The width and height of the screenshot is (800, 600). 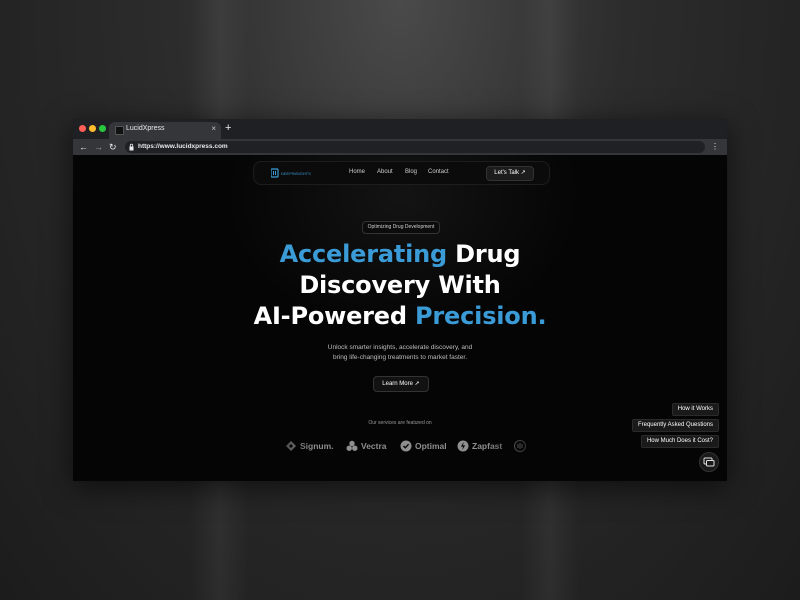 I want to click on headline-text-3: AI-Powered, so click(x=330, y=316).